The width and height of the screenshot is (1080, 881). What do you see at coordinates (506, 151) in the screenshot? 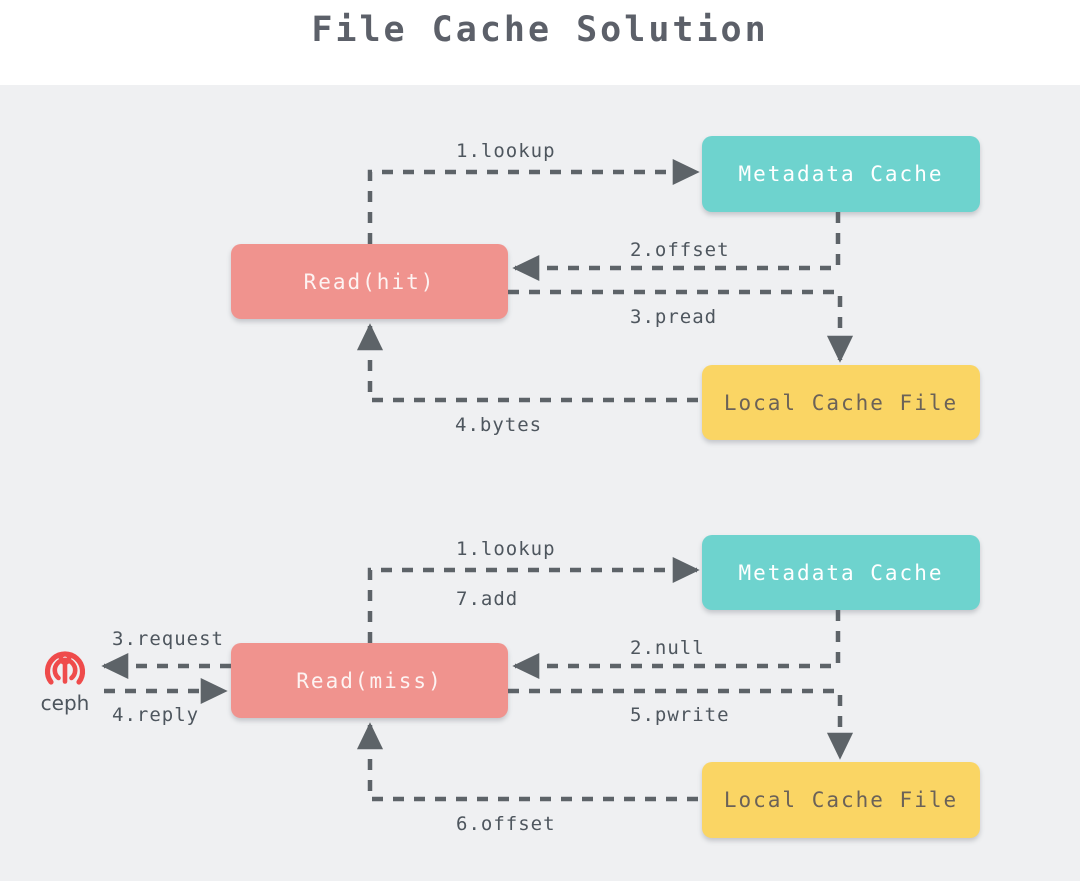
I see `edge-label-hit-1-lookup: 1.lookup` at bounding box center [506, 151].